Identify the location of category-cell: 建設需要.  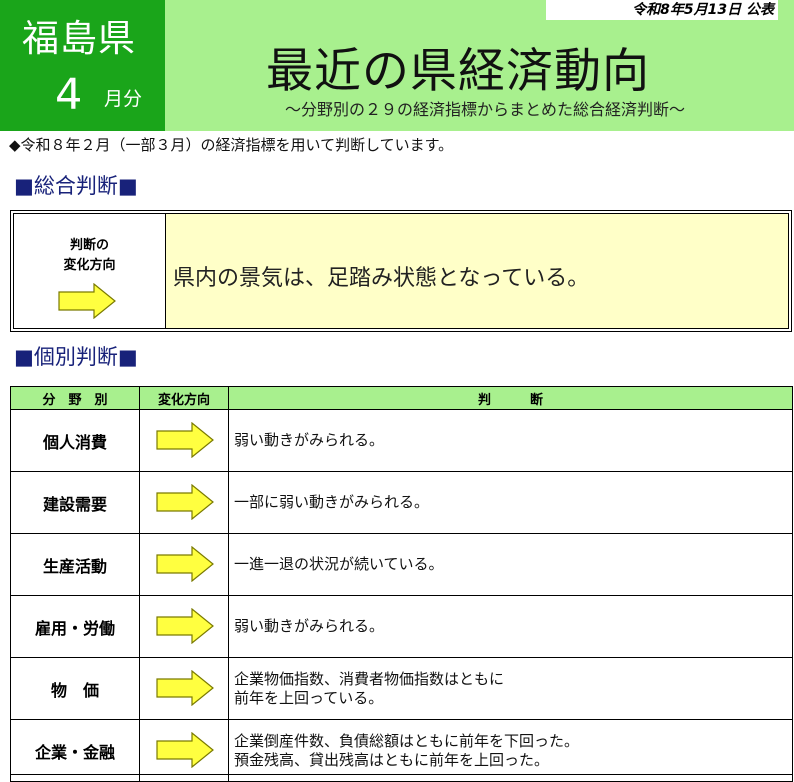
(75, 502).